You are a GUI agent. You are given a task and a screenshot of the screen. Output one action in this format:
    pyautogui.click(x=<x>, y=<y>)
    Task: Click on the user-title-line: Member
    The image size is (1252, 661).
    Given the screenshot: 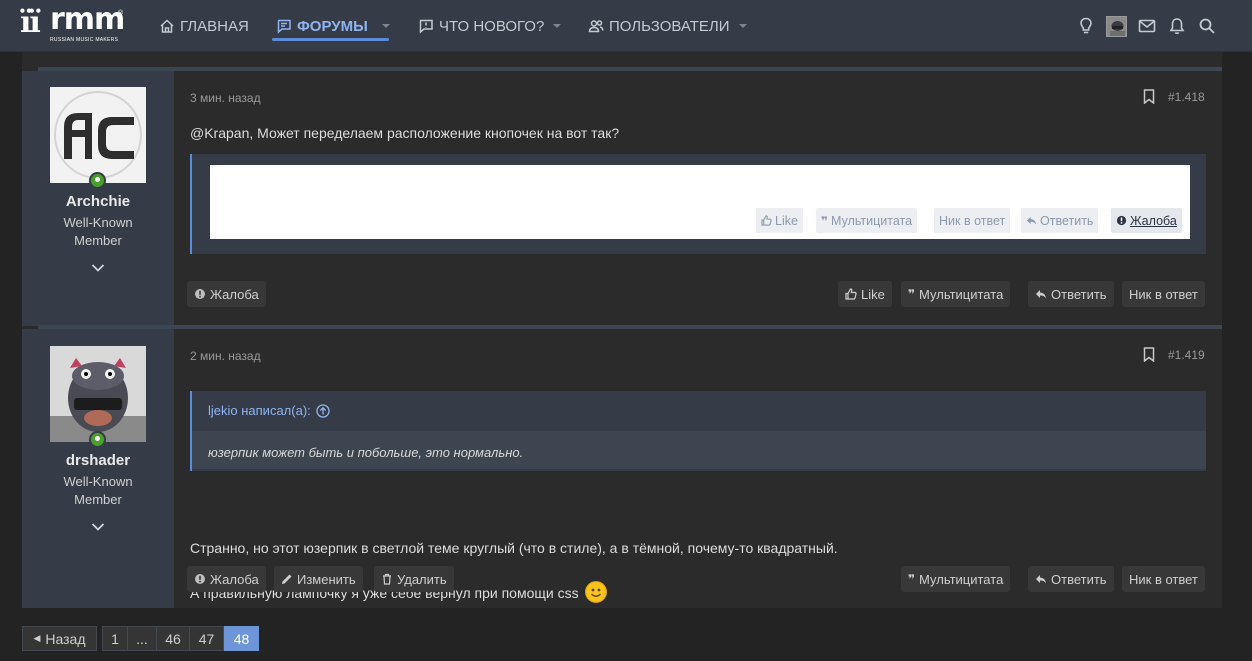 What is the action you would take?
    pyautogui.click(x=98, y=240)
    